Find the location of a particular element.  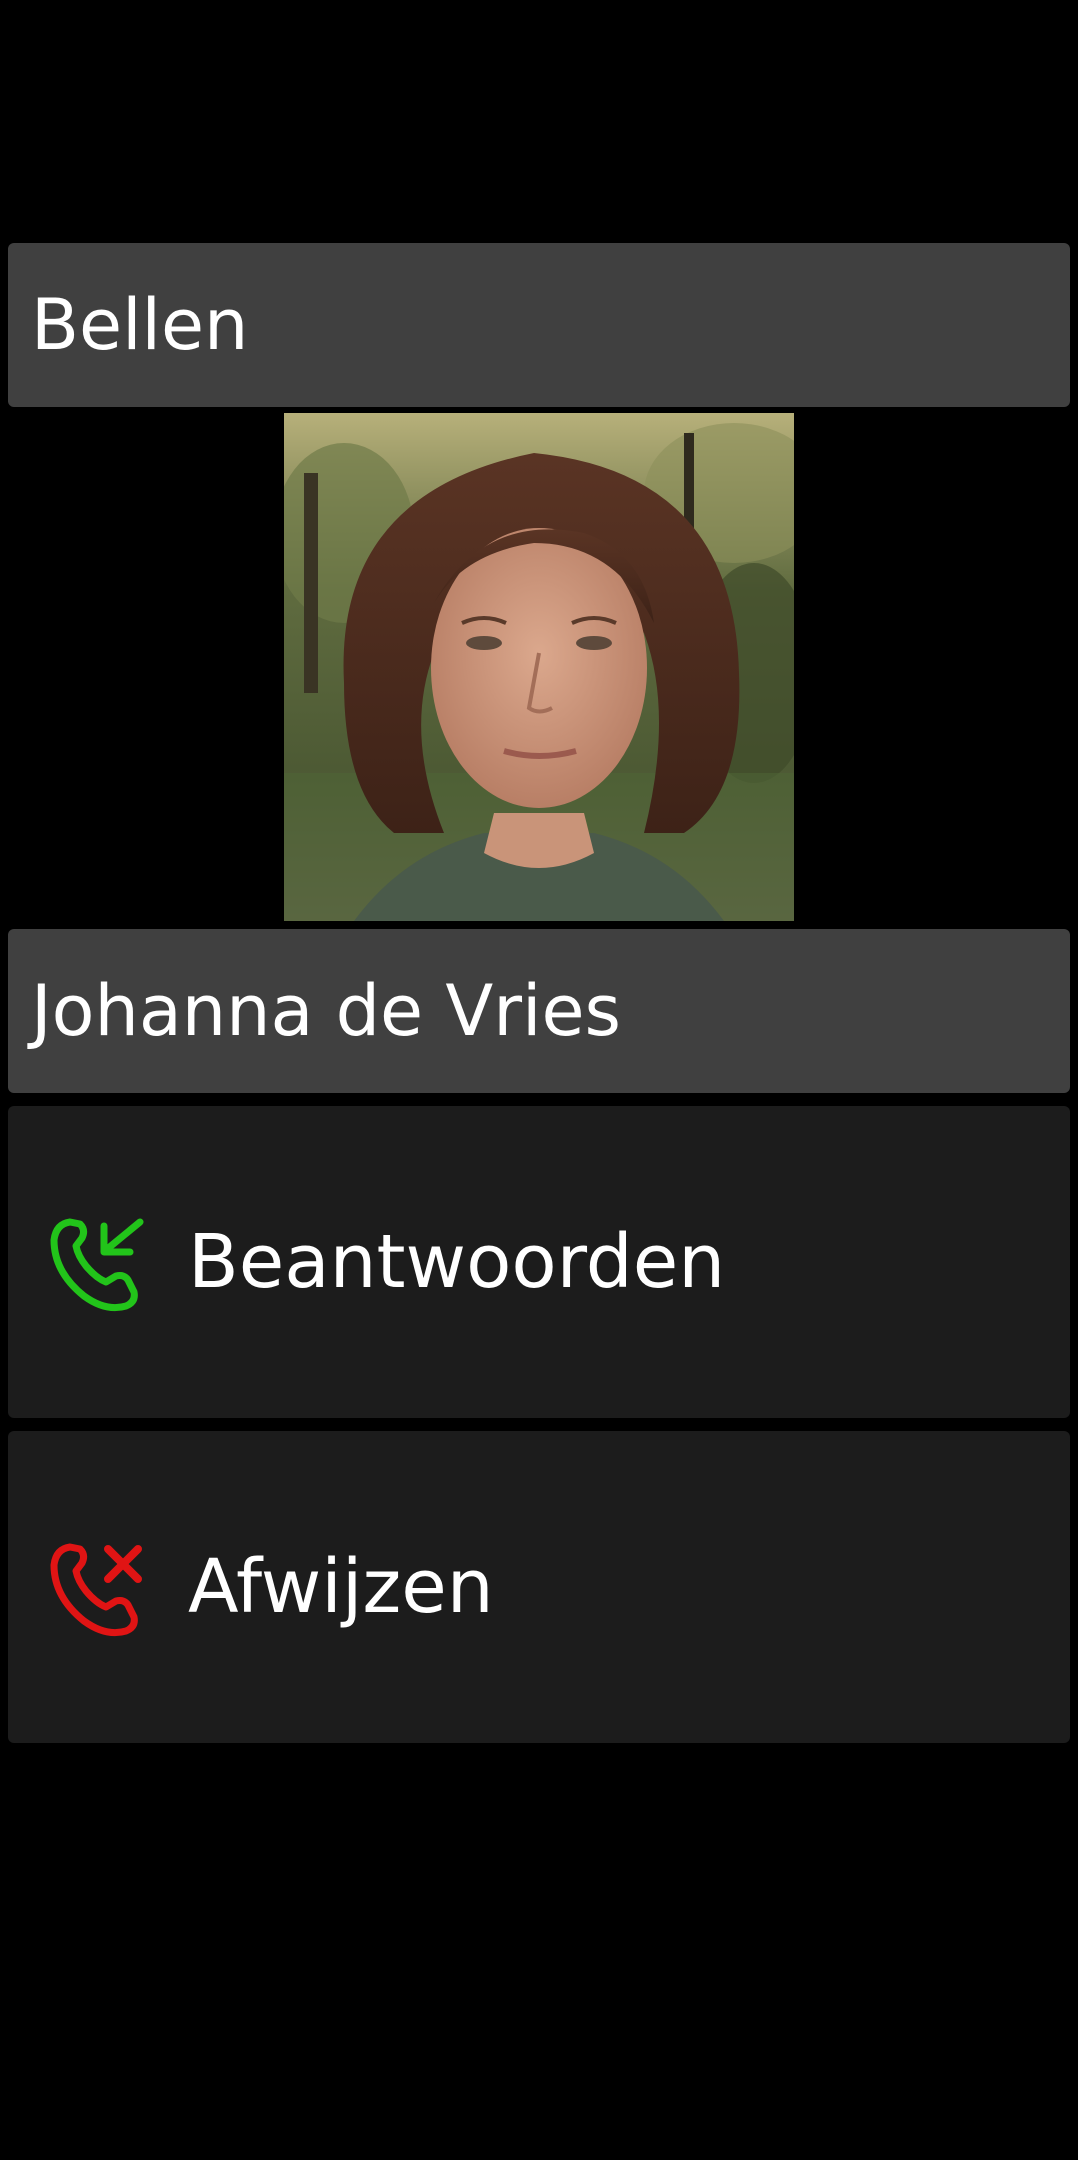

caller-name-bar: Johanna de Vries is located at coordinates (539, 1011).